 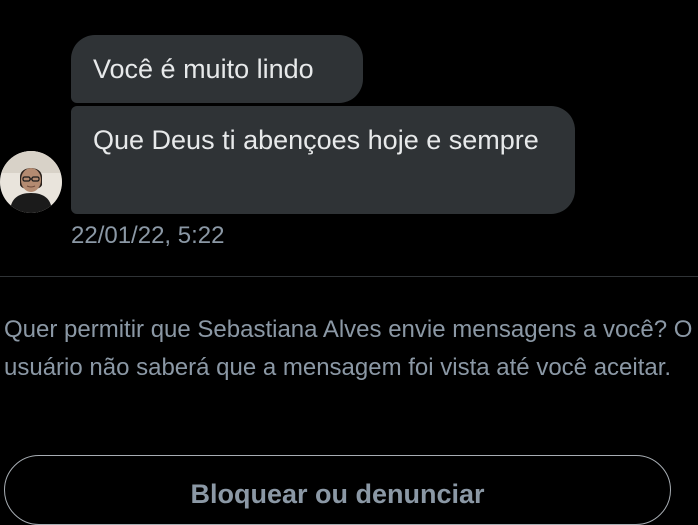 I want to click on block-or-report-button: Bloquear ou denunciar, so click(x=337, y=490).